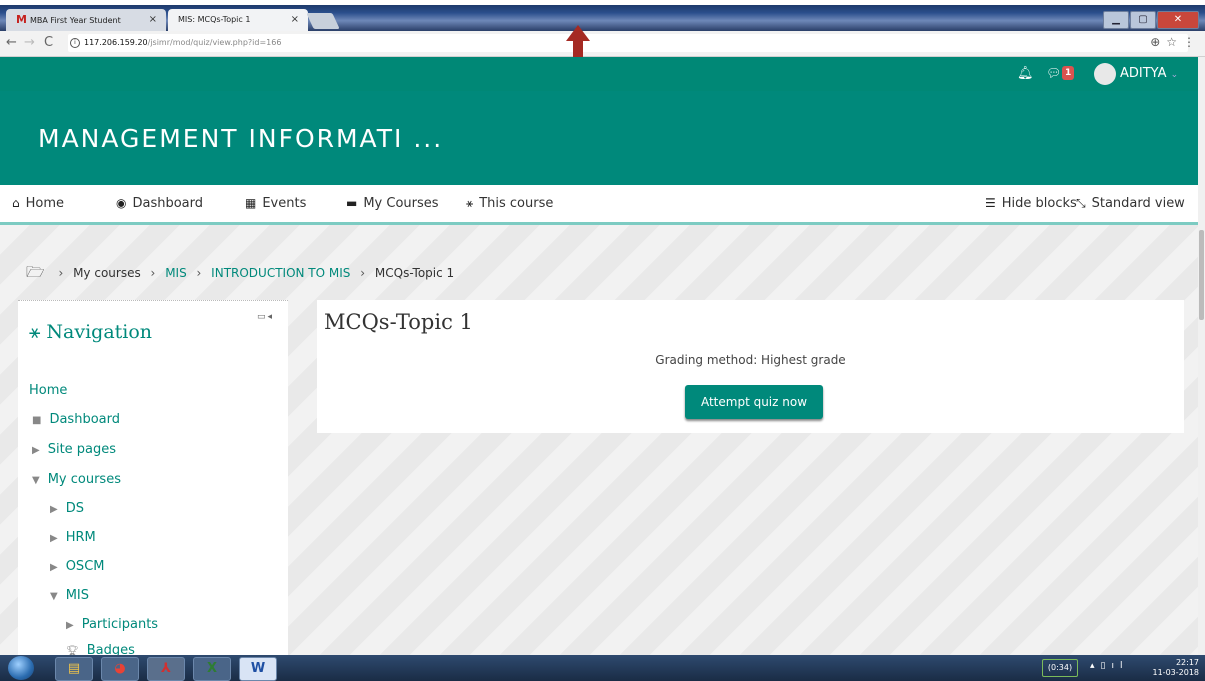 The height and width of the screenshot is (681, 1205). I want to click on nav-label: Participants, so click(120, 624).